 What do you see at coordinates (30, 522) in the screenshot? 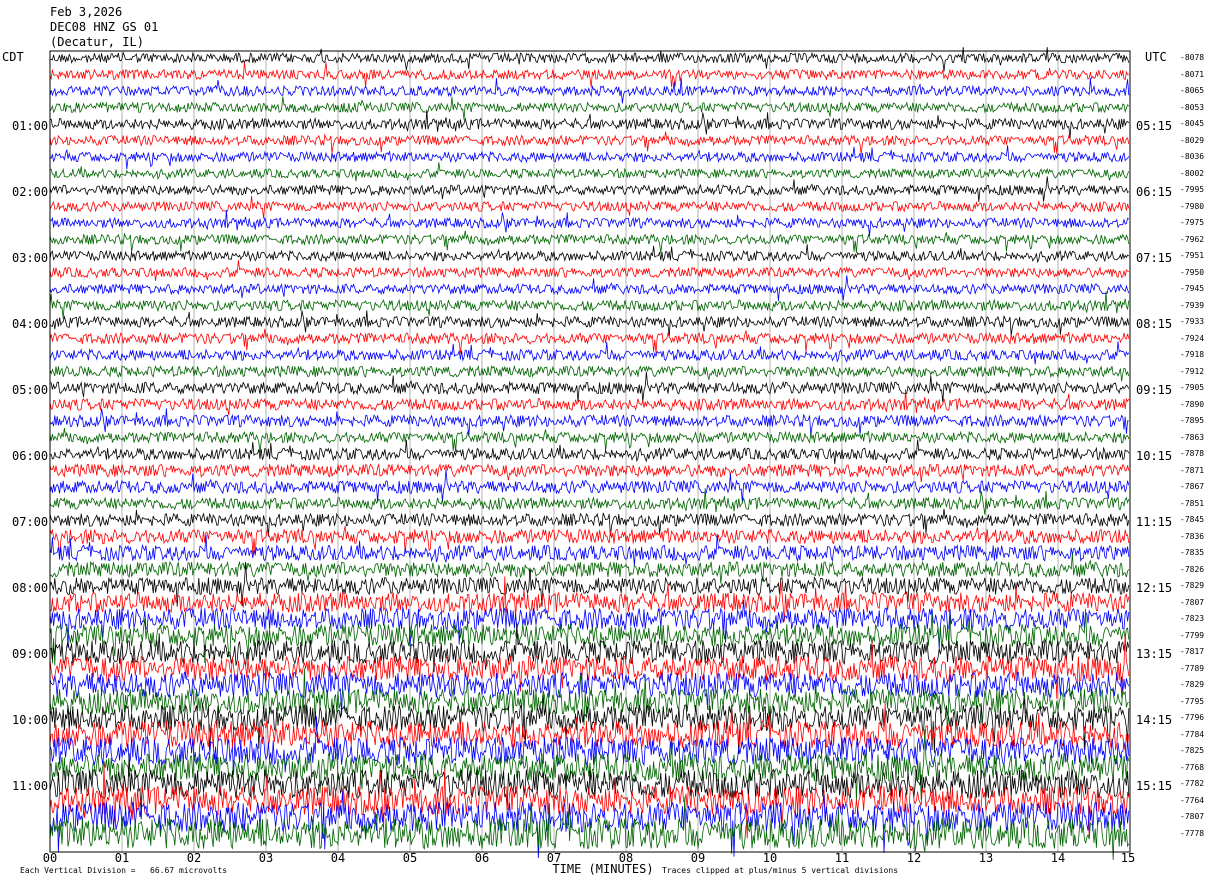
I see `left-hour-label: 07:00` at bounding box center [30, 522].